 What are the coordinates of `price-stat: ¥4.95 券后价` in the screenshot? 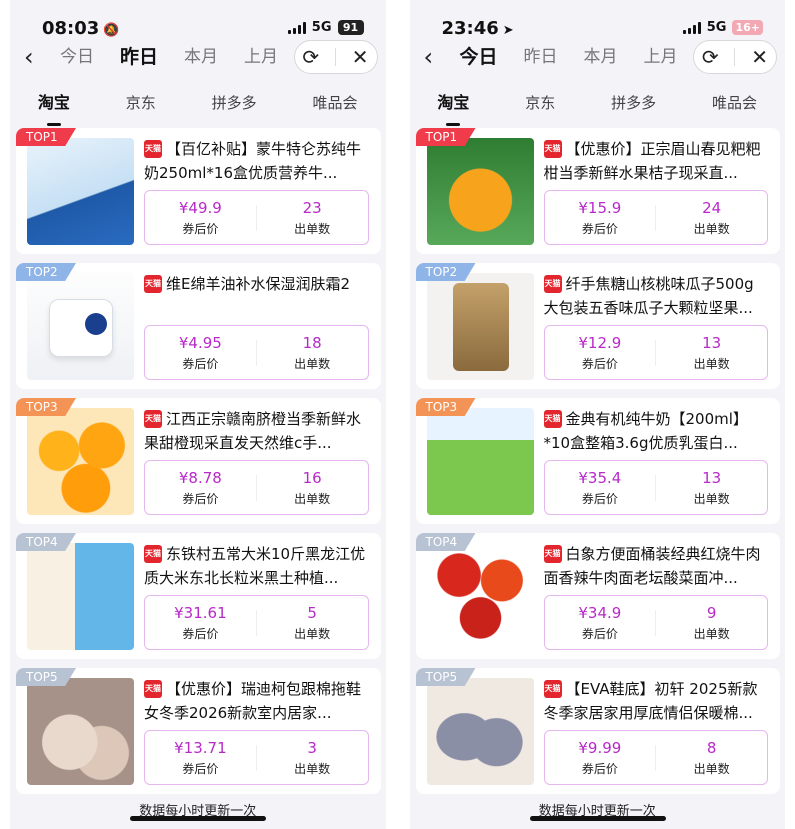 It's located at (200, 353).